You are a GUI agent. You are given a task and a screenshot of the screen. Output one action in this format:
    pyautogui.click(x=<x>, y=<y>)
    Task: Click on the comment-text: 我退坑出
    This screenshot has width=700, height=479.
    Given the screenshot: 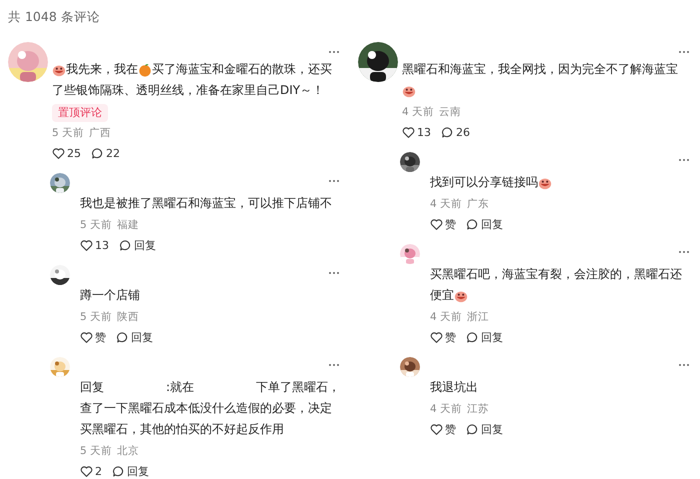 What is the action you would take?
    pyautogui.click(x=454, y=387)
    